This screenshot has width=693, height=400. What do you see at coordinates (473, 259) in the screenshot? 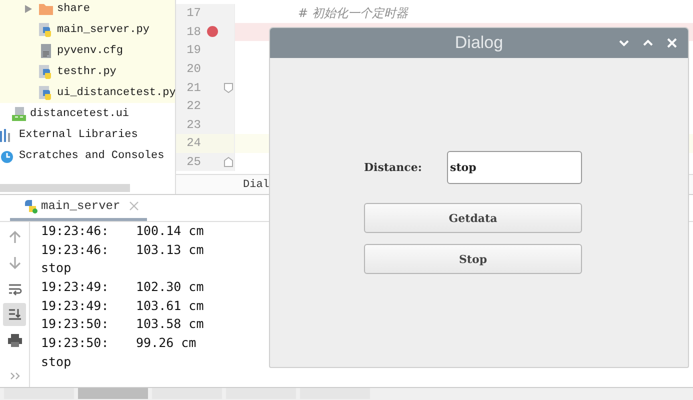
I see `dialog-button: Stop` at bounding box center [473, 259].